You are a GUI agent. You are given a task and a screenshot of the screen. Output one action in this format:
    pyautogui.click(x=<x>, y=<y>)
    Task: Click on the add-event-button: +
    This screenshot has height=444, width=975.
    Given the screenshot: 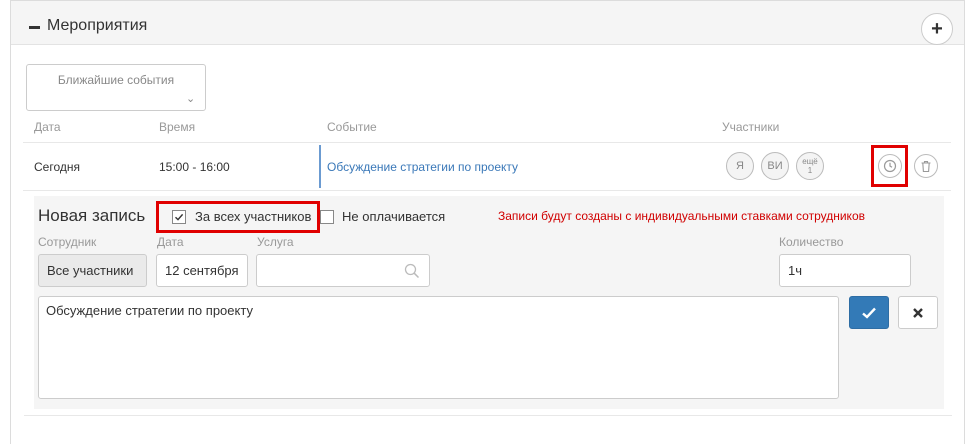 What is the action you would take?
    pyautogui.click(x=937, y=29)
    